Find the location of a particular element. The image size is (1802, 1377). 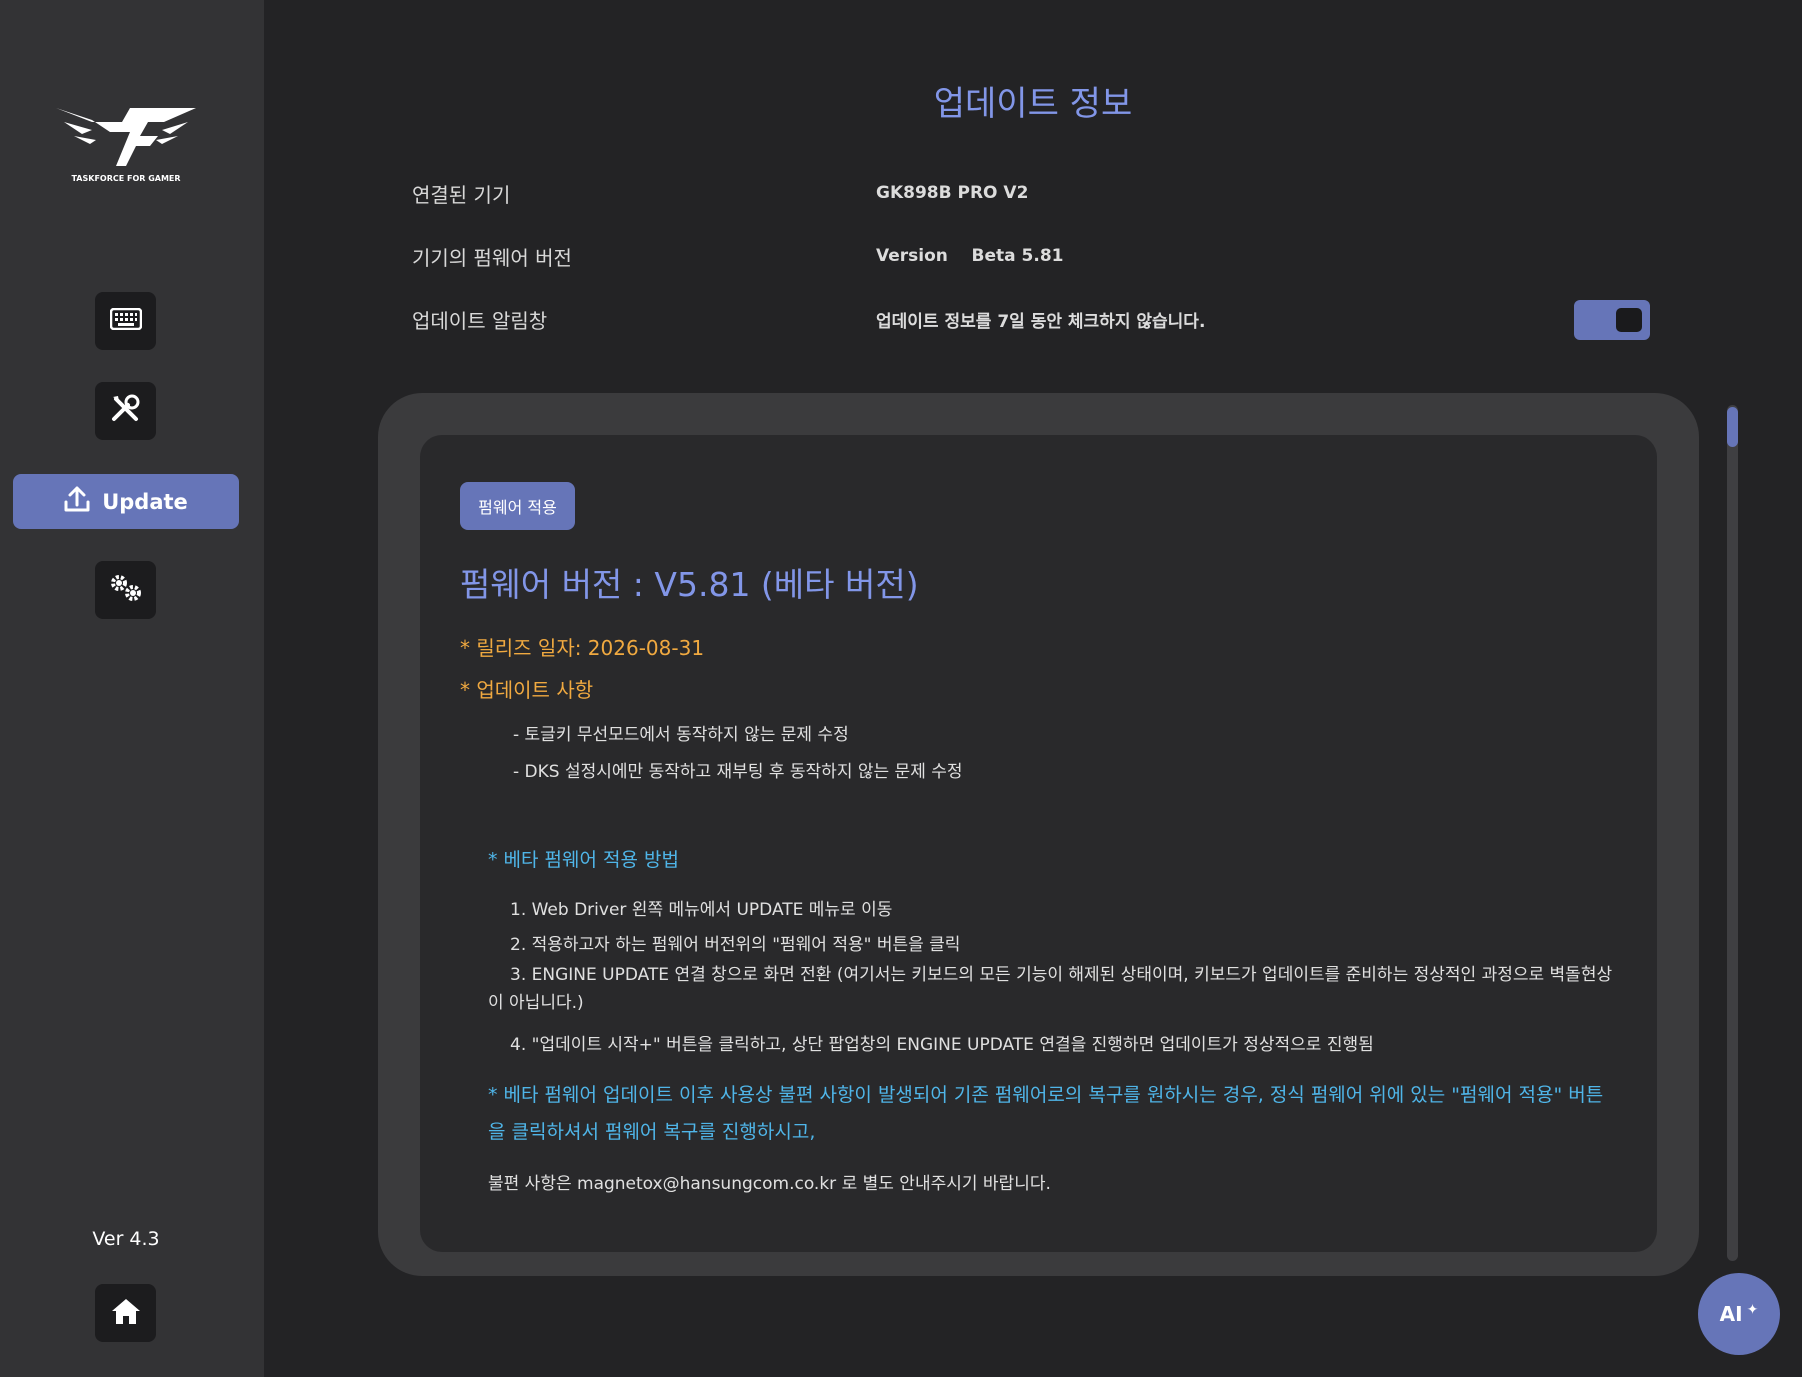

keyboard-icon is located at coordinates (125, 320).